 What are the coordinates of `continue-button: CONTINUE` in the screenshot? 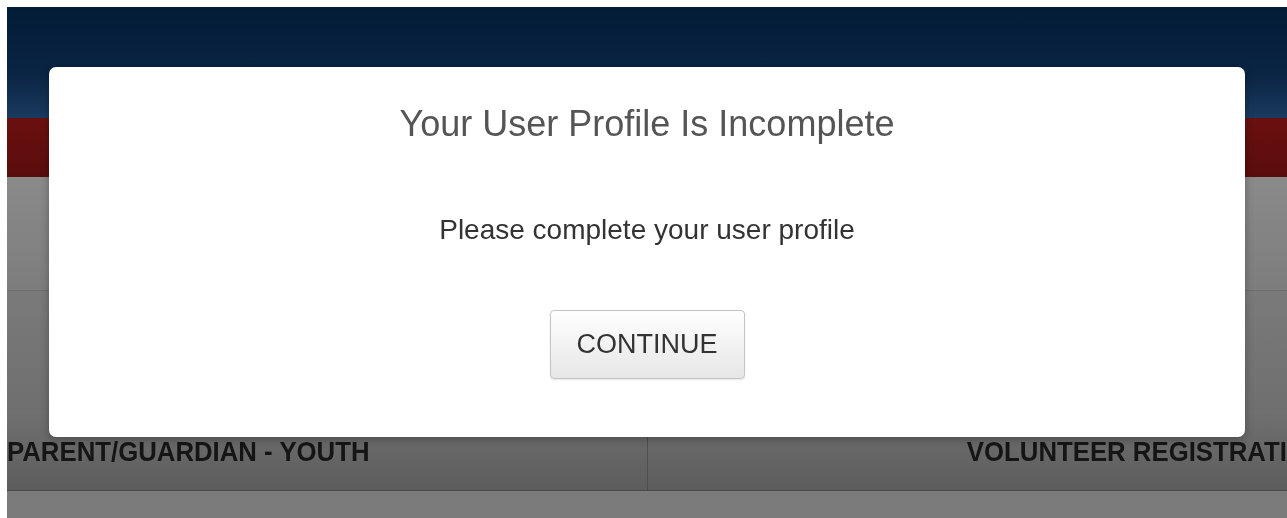 It's located at (647, 344).